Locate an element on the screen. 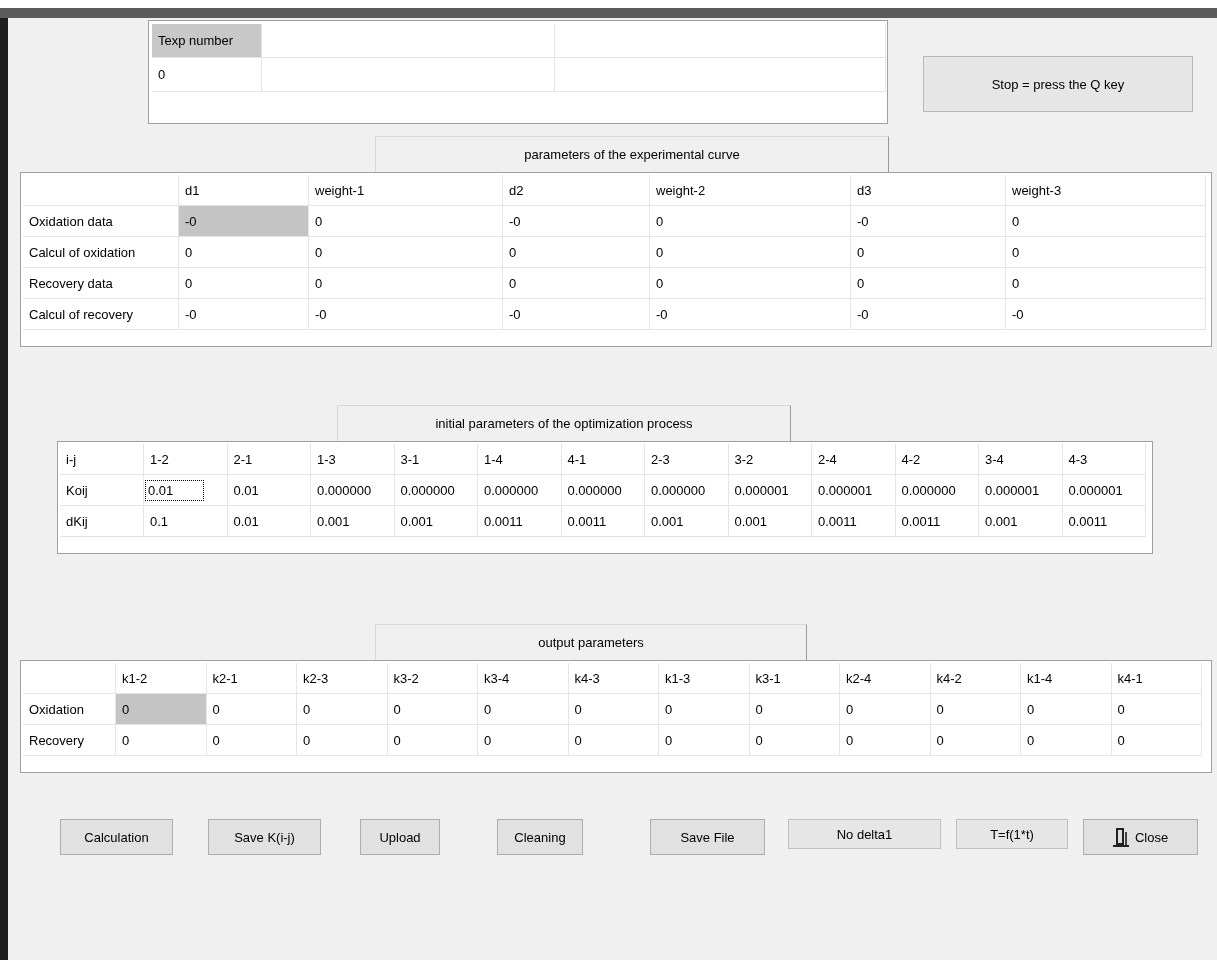 The height and width of the screenshot is (960, 1217). row-header: Recovery is located at coordinates (69, 740).